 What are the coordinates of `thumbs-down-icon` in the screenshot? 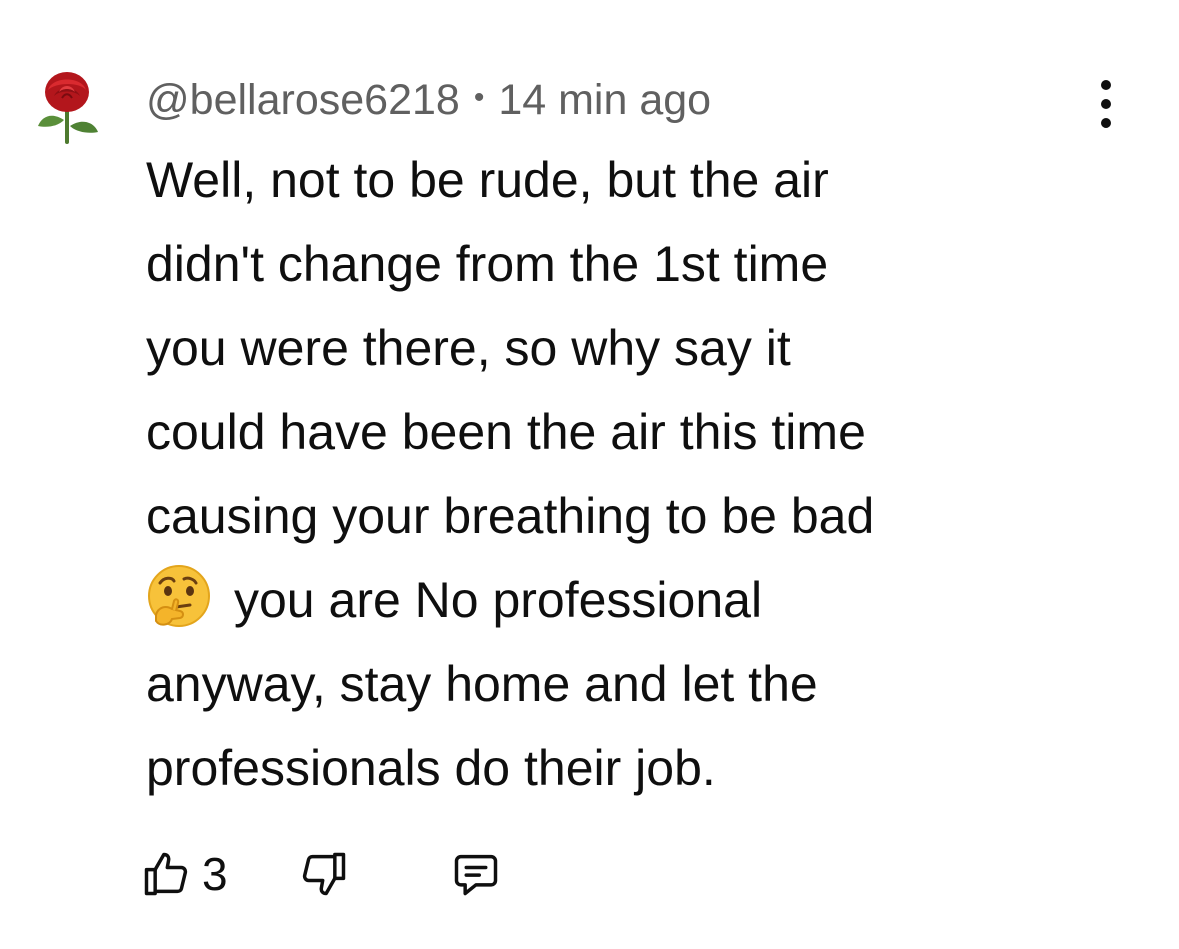 It's located at (324, 874).